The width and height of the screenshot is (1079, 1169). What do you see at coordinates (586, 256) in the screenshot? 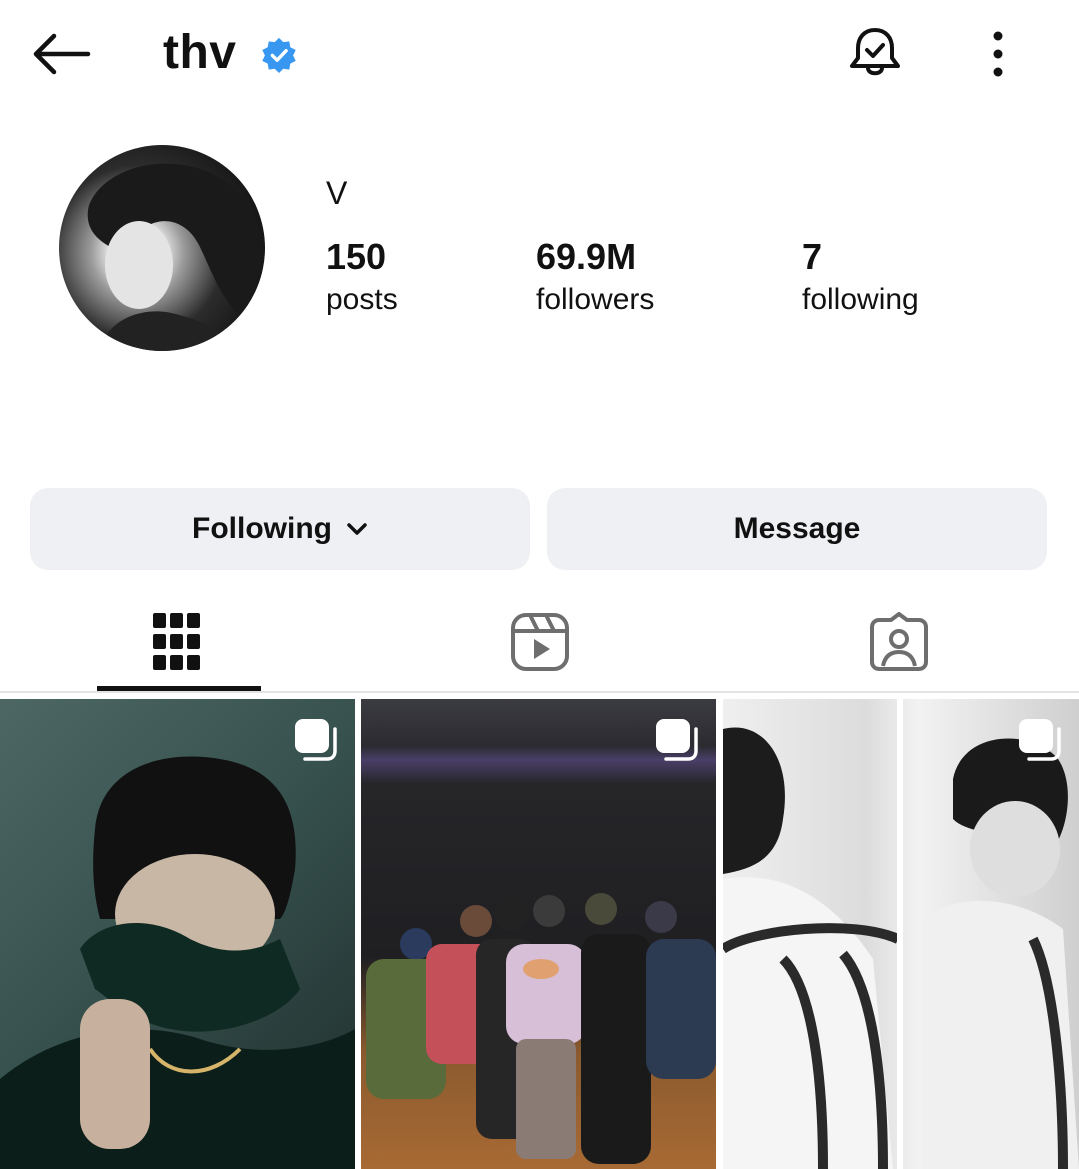
I see `followers-value: 69.9M` at bounding box center [586, 256].